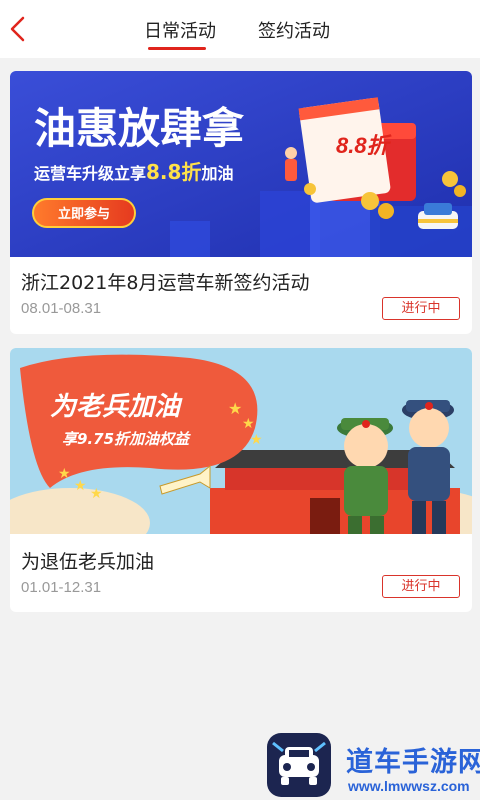 This screenshot has height=800, width=480. What do you see at coordinates (177, 48) in the screenshot?
I see `active-tab-indicator` at bounding box center [177, 48].